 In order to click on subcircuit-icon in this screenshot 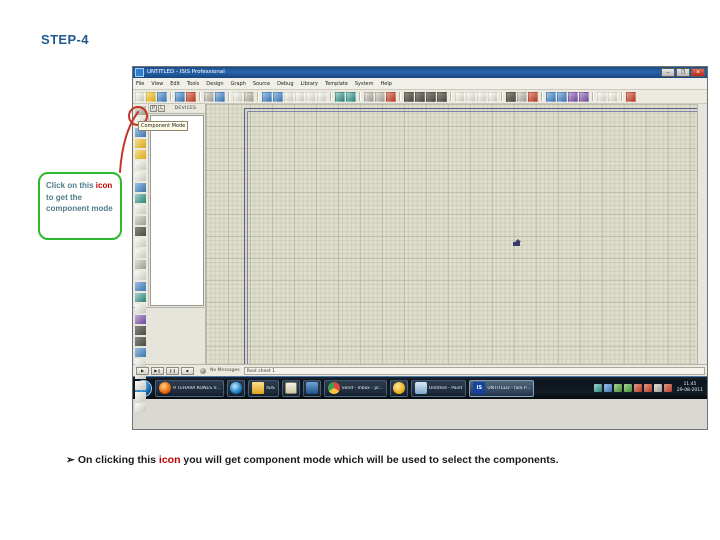, I will do `click(140, 176)`.